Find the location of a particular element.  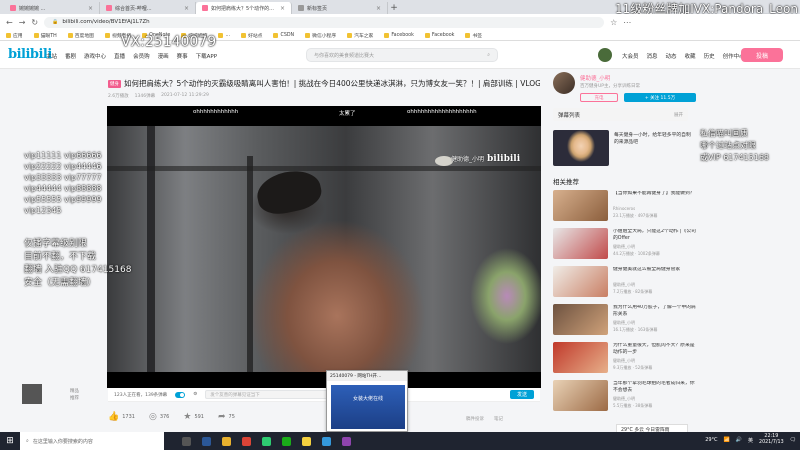

file-explorer-icon is located at coordinates (226, 441).